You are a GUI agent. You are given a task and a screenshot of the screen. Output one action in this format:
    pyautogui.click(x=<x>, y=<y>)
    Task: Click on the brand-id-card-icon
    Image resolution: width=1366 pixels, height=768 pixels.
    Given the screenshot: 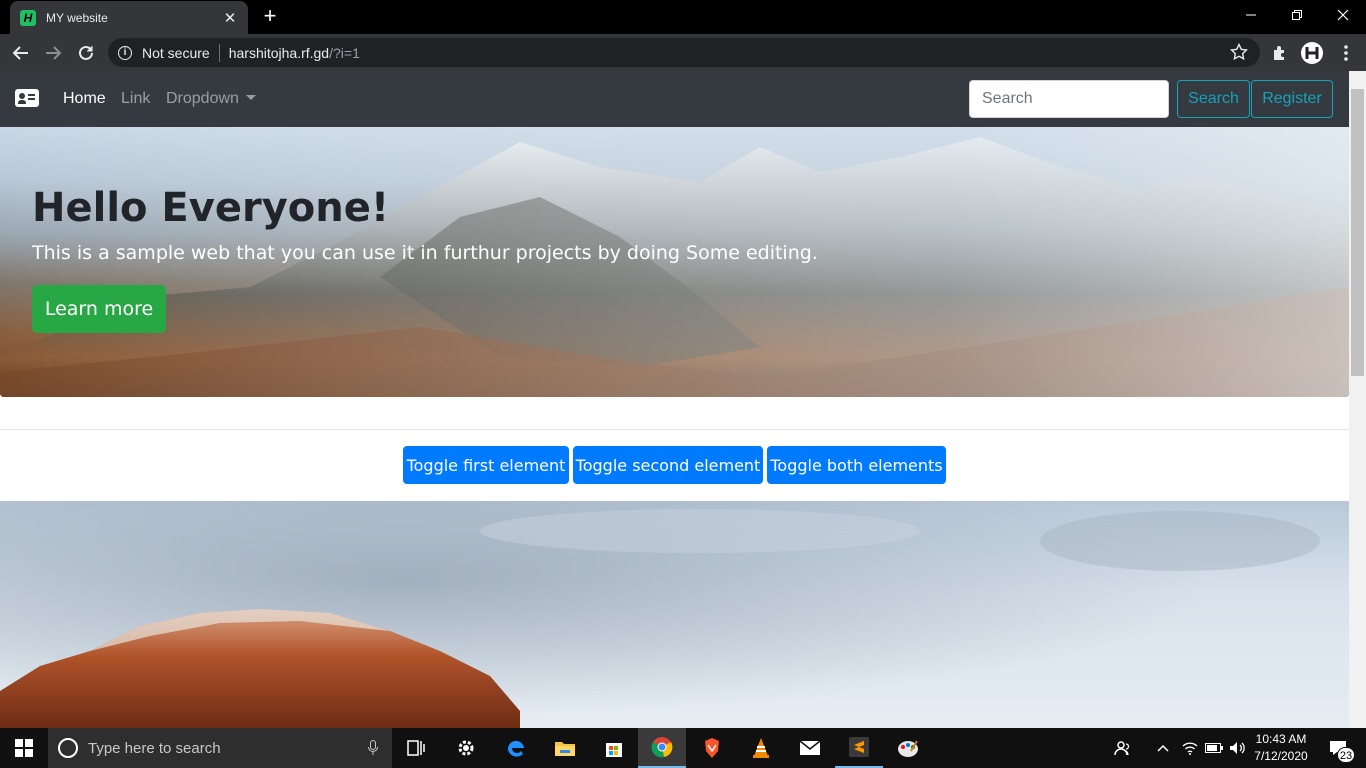 What is the action you would take?
    pyautogui.click(x=27, y=98)
    